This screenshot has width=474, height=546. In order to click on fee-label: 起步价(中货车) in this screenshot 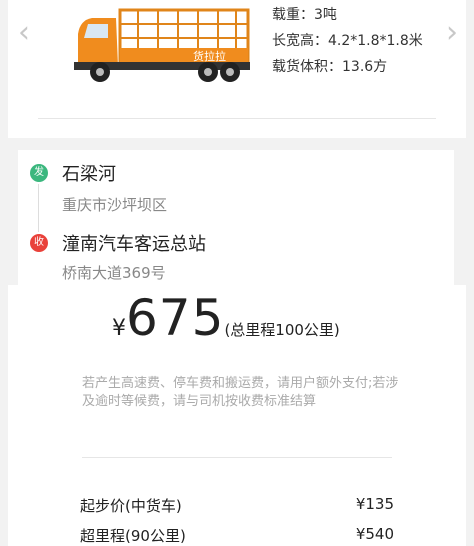, I will do `click(131, 506)`.